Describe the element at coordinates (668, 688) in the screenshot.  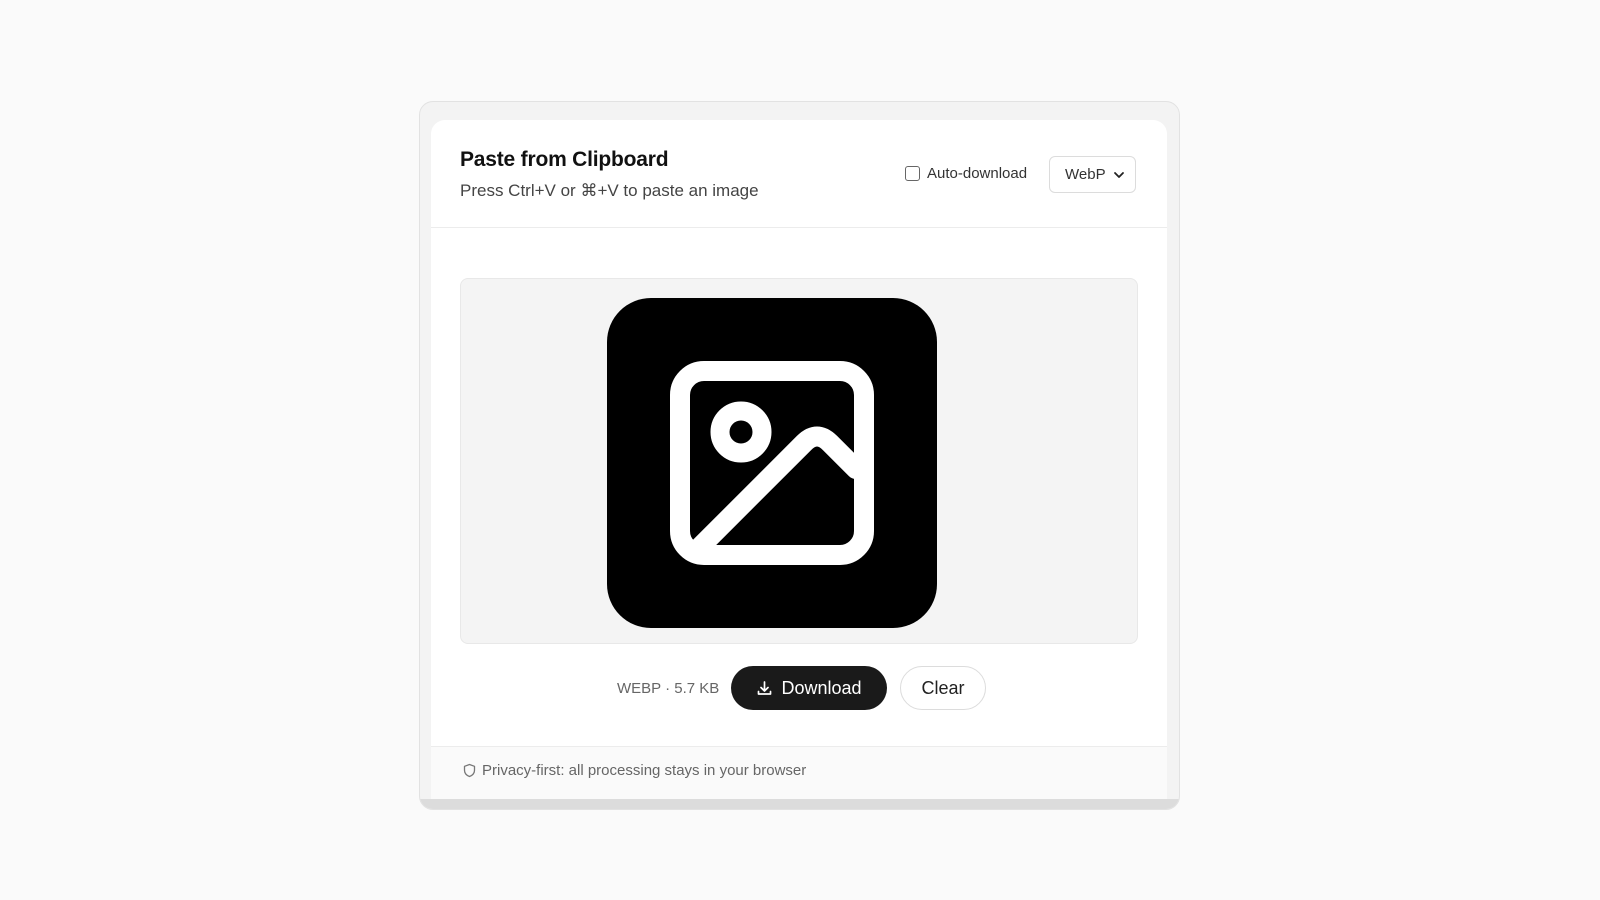
I see `file-meta: WEBP · 5.7 KB` at that location.